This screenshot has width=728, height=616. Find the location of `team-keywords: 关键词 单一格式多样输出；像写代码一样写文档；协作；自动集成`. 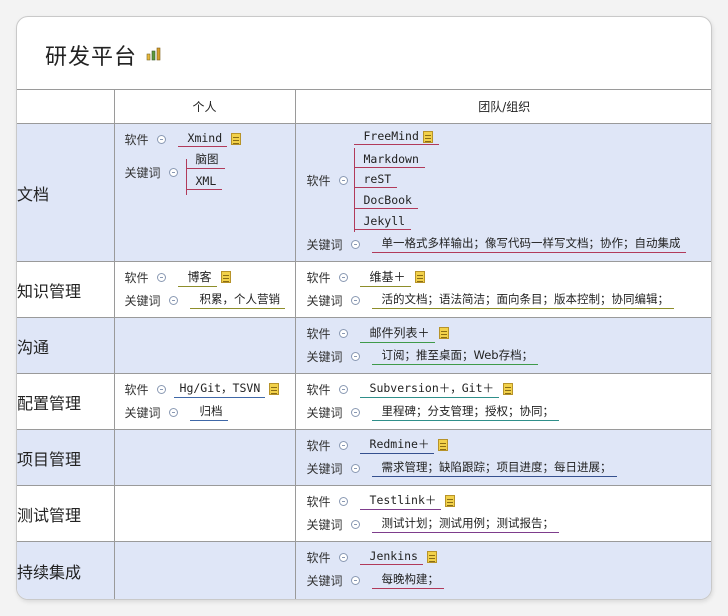

team-keywords: 关键词 单一格式多样输出；像写代码一样写文档；协作；自动集成 is located at coordinates (496, 244).